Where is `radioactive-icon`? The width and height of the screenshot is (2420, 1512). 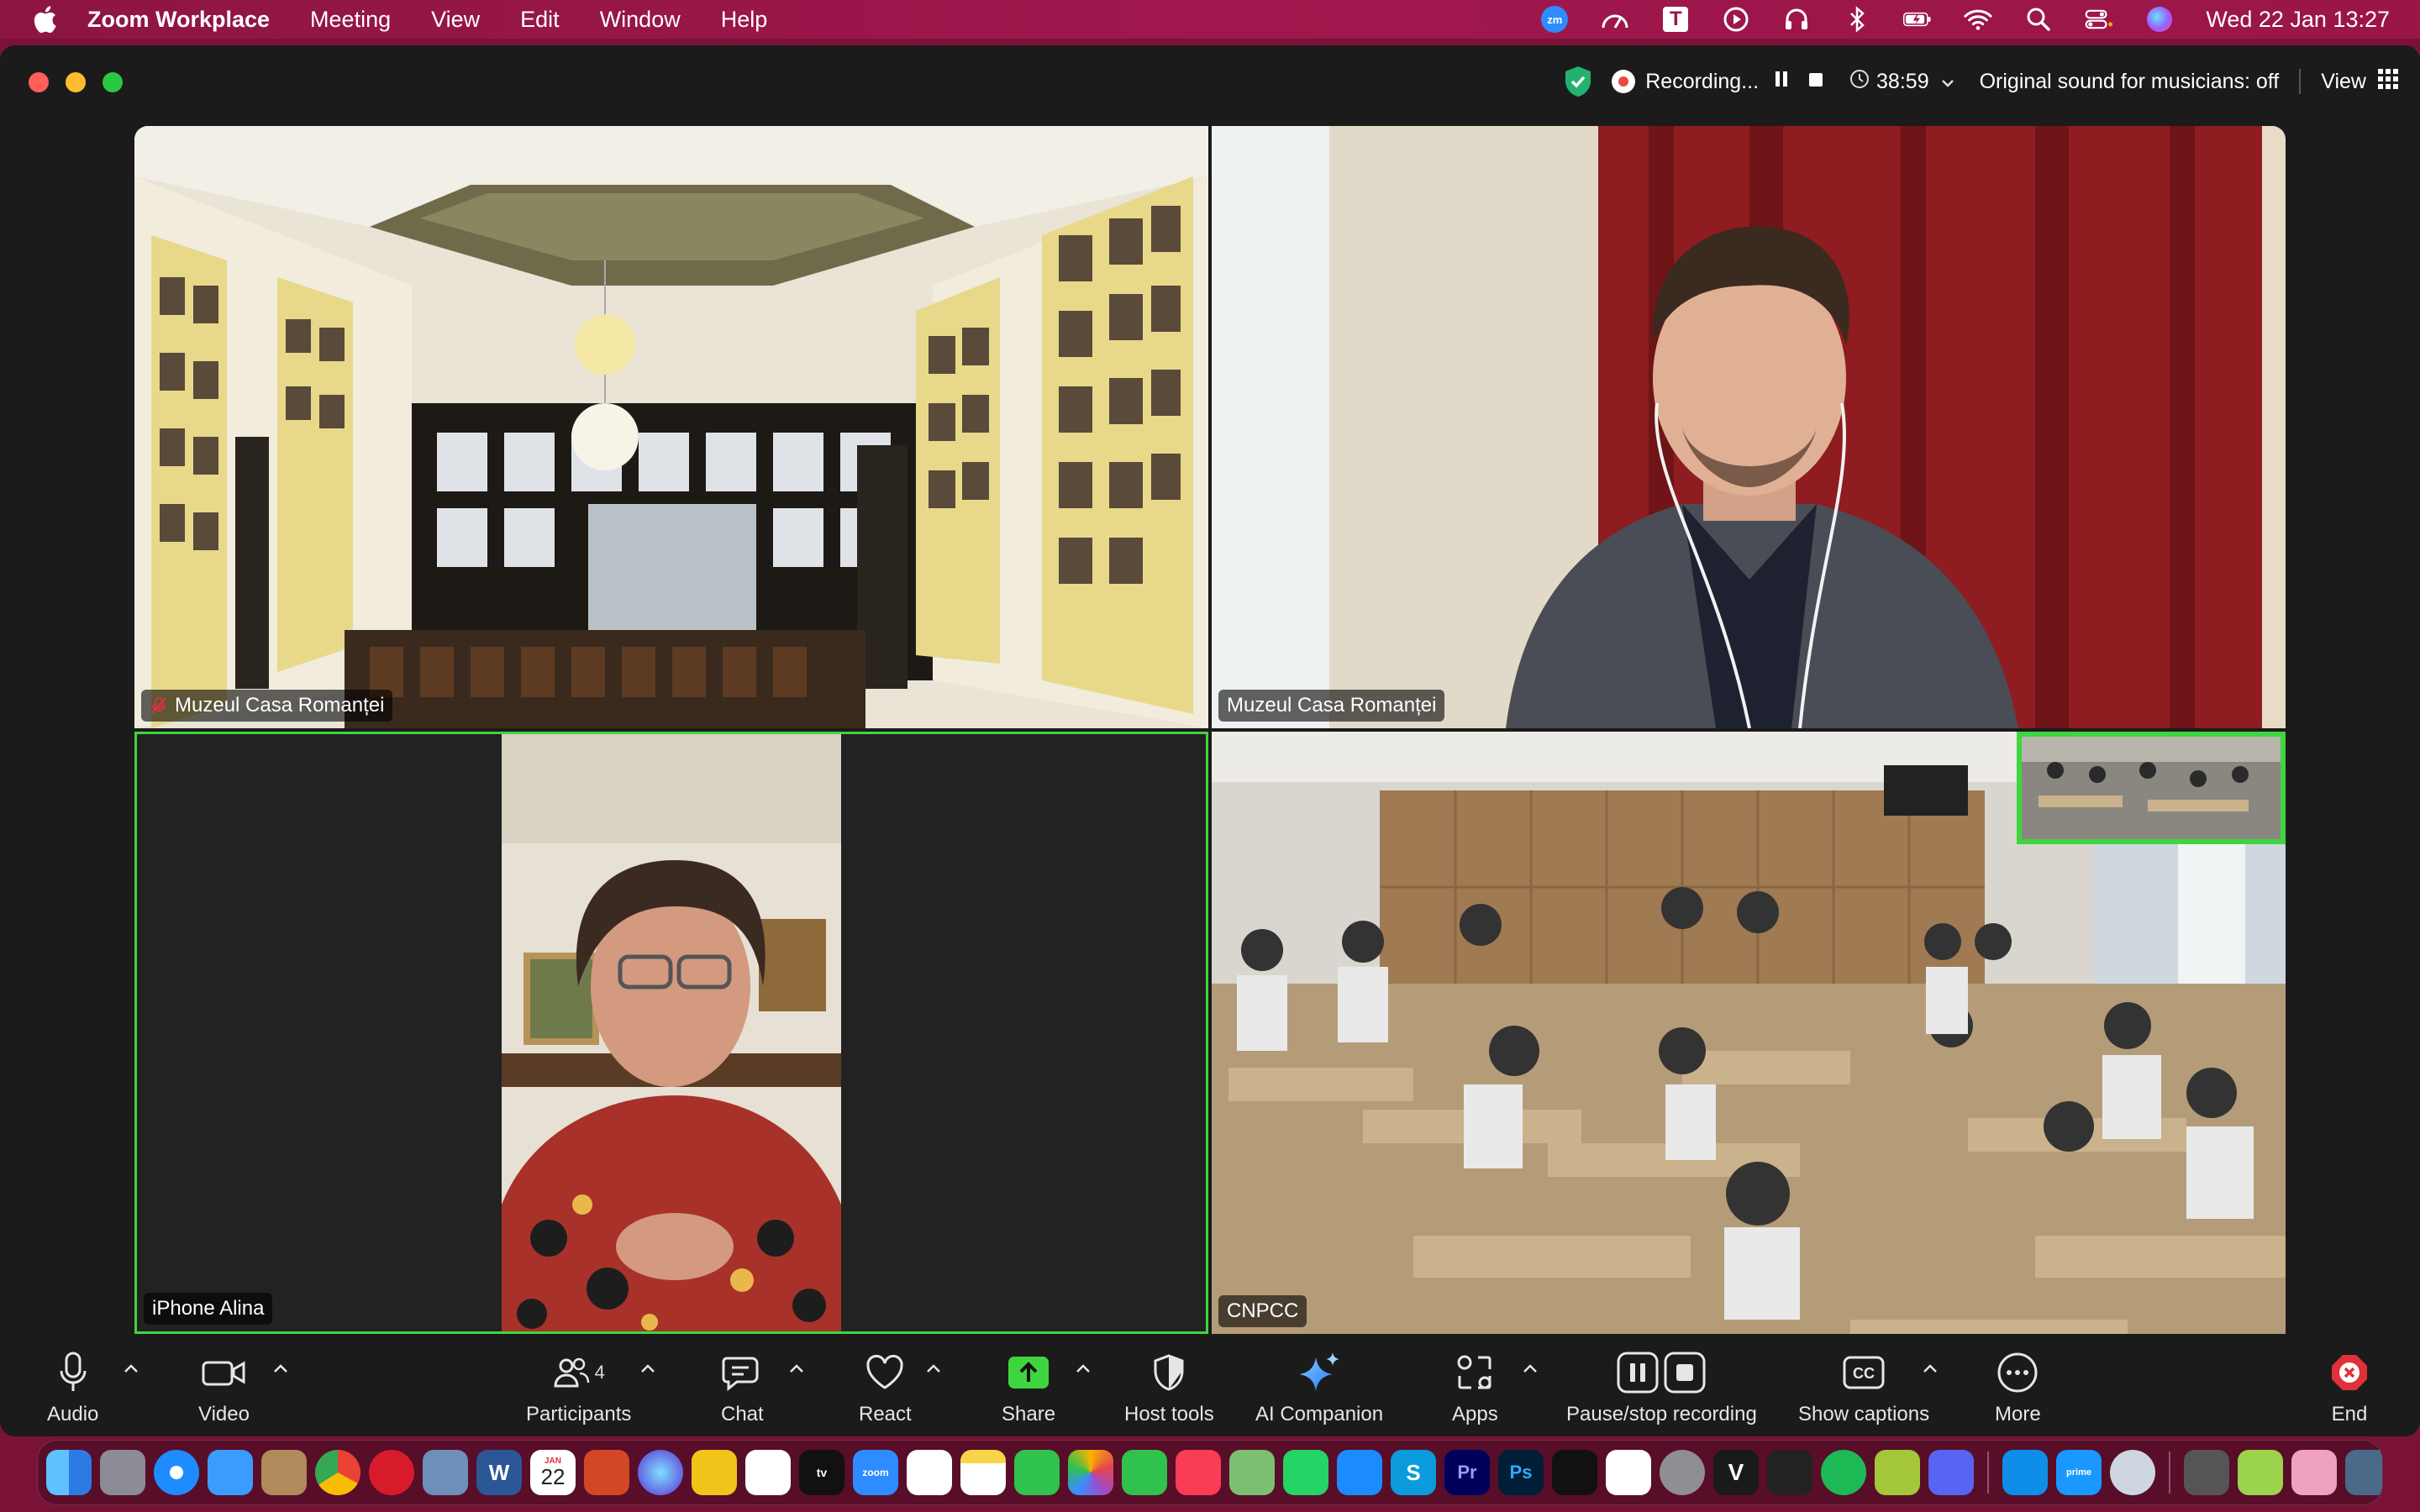 radioactive-icon is located at coordinates (714, 1472).